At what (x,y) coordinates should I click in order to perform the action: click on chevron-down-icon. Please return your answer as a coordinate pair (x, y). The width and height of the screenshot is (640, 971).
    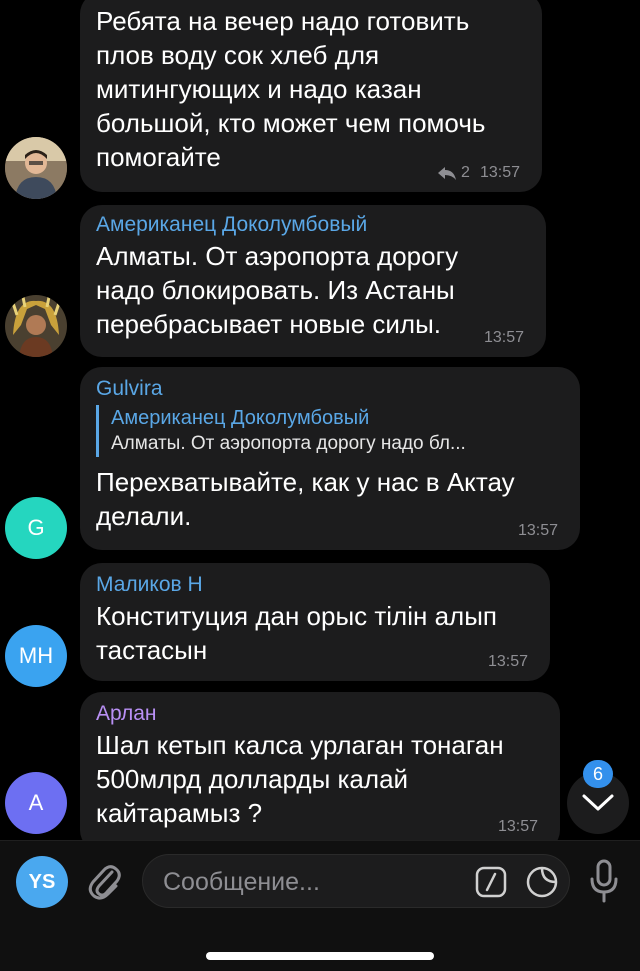
    Looking at the image, I should click on (598, 802).